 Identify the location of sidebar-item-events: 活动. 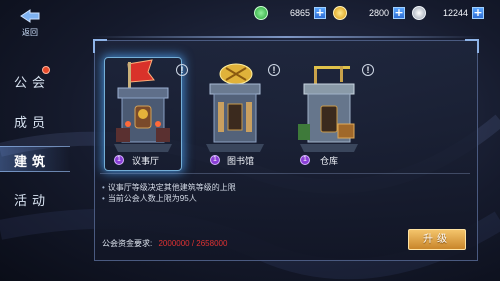
(35, 198).